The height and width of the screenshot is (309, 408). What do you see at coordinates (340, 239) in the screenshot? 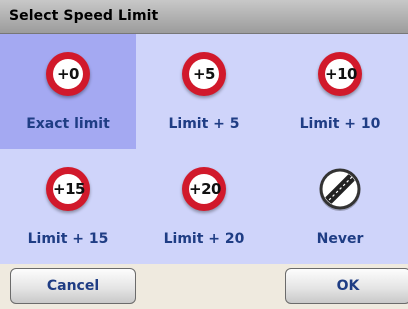
I see `option-label: Never` at bounding box center [340, 239].